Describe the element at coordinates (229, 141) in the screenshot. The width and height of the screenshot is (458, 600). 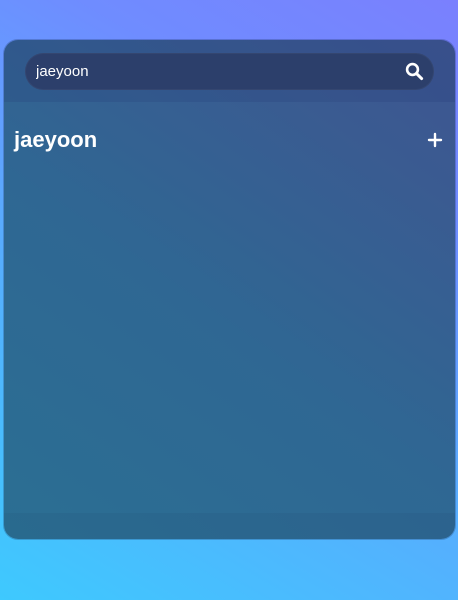
I see `list-header: jaeyoon` at that location.